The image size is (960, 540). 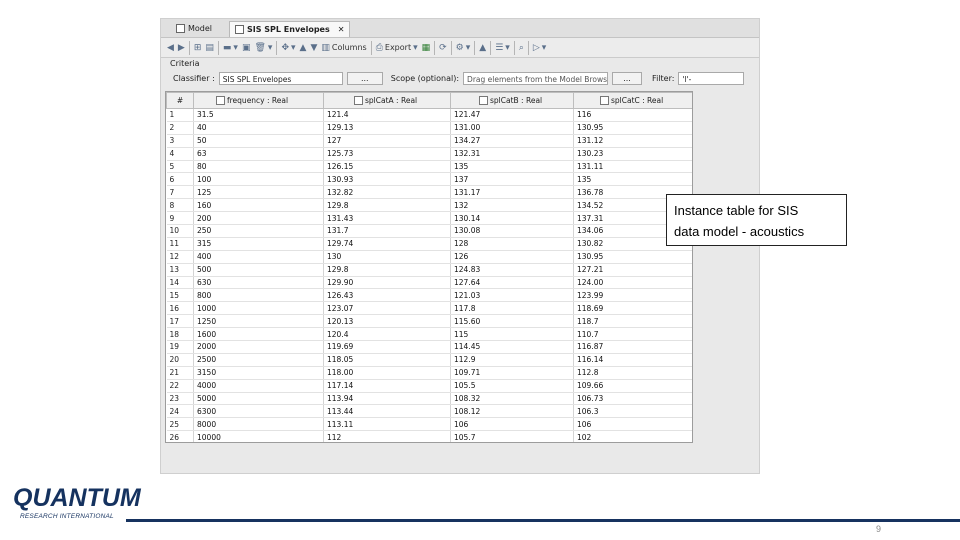 What do you see at coordinates (443, 48) in the screenshot?
I see `refresh-button: ⟳` at bounding box center [443, 48].